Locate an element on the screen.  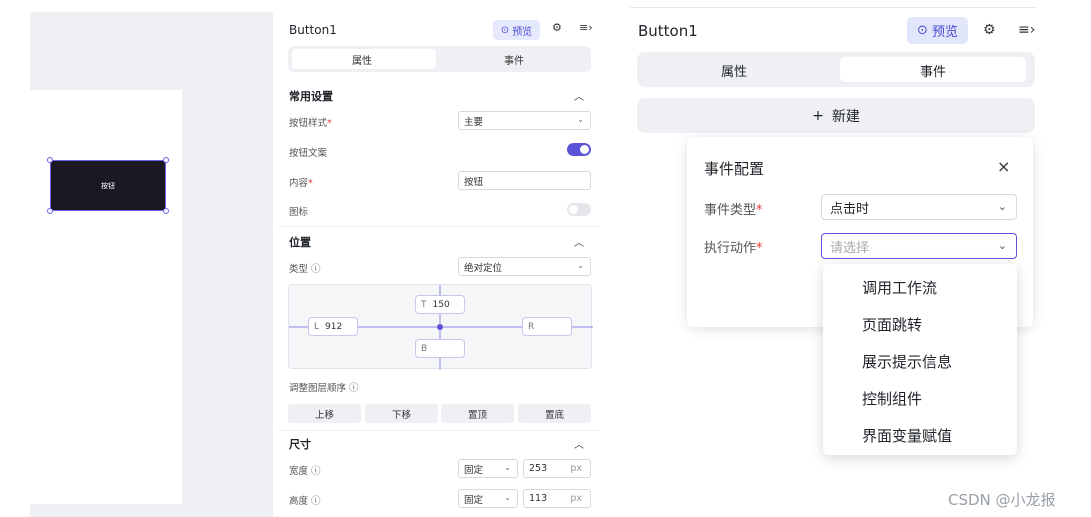
bring-to-front-button: 置顶 is located at coordinates (477, 413).